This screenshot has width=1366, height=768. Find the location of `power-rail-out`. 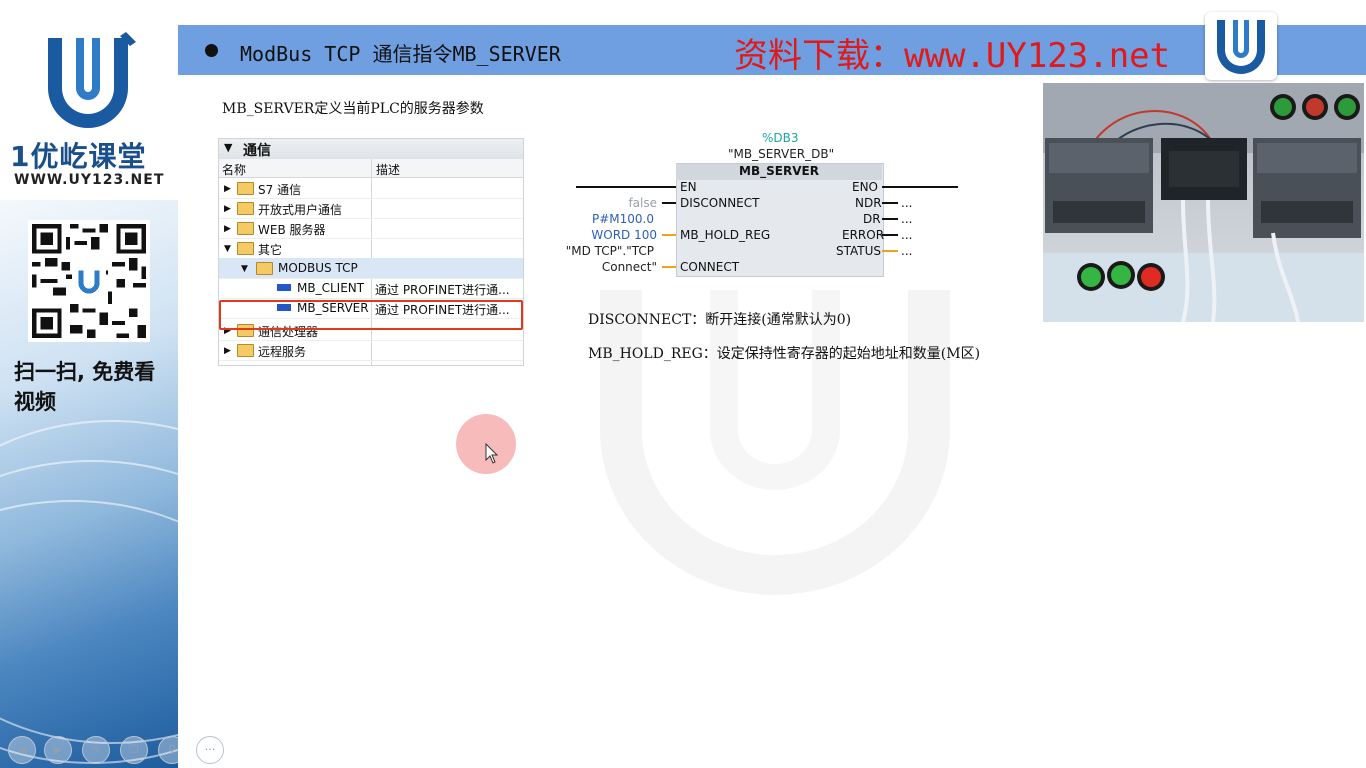

power-rail-out is located at coordinates (920, 187).